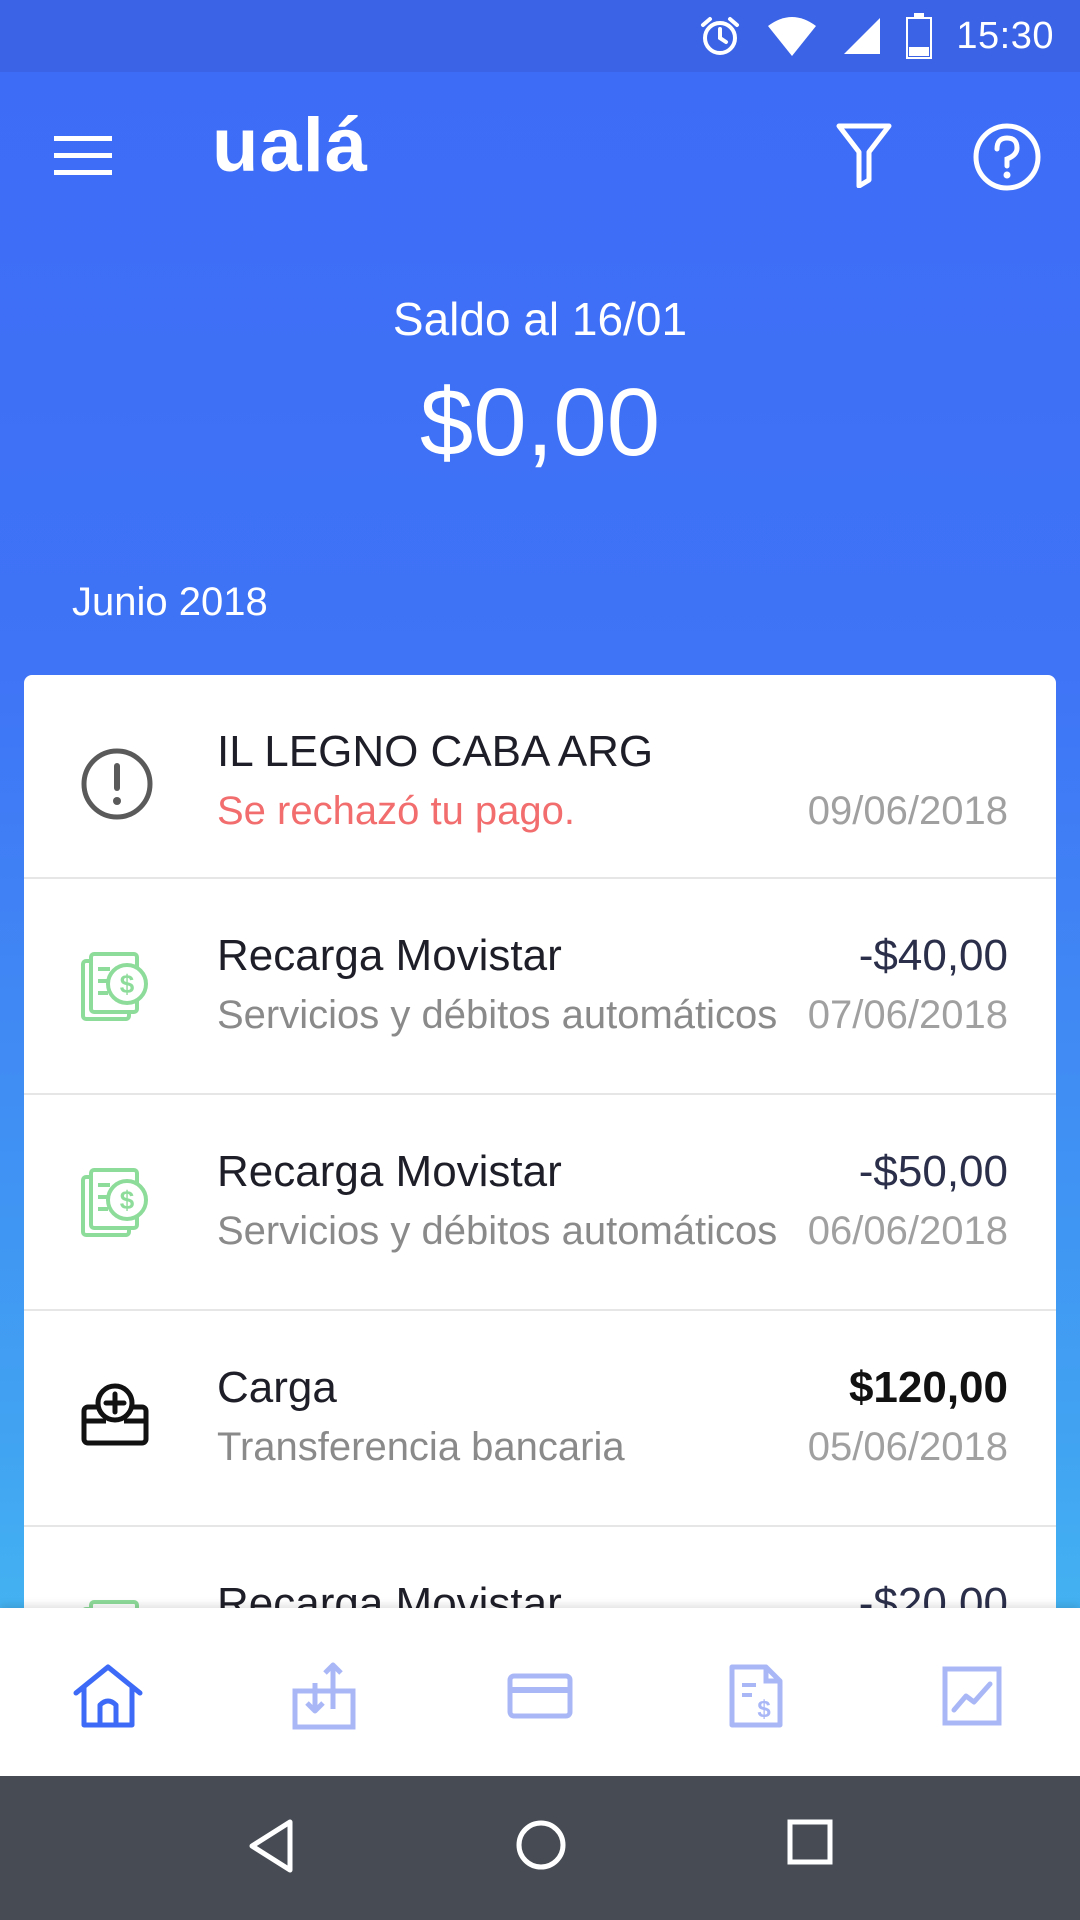  I want to click on home-circle-icon, so click(541, 1845).